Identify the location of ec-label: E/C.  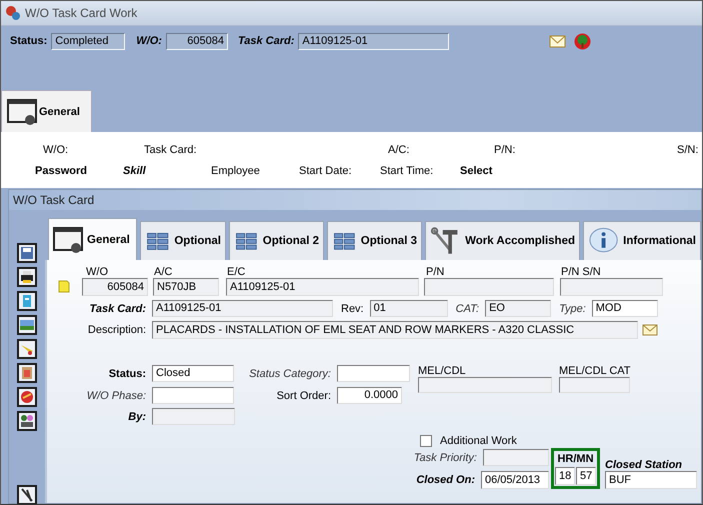
(236, 272).